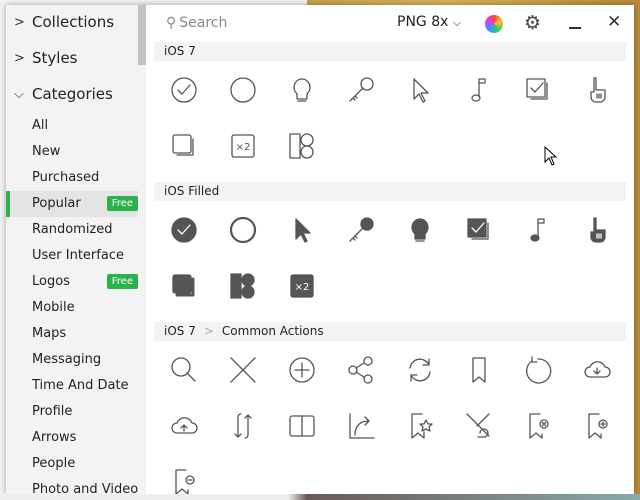  I want to click on sidebar-item: Photo and Video, so click(76, 485).